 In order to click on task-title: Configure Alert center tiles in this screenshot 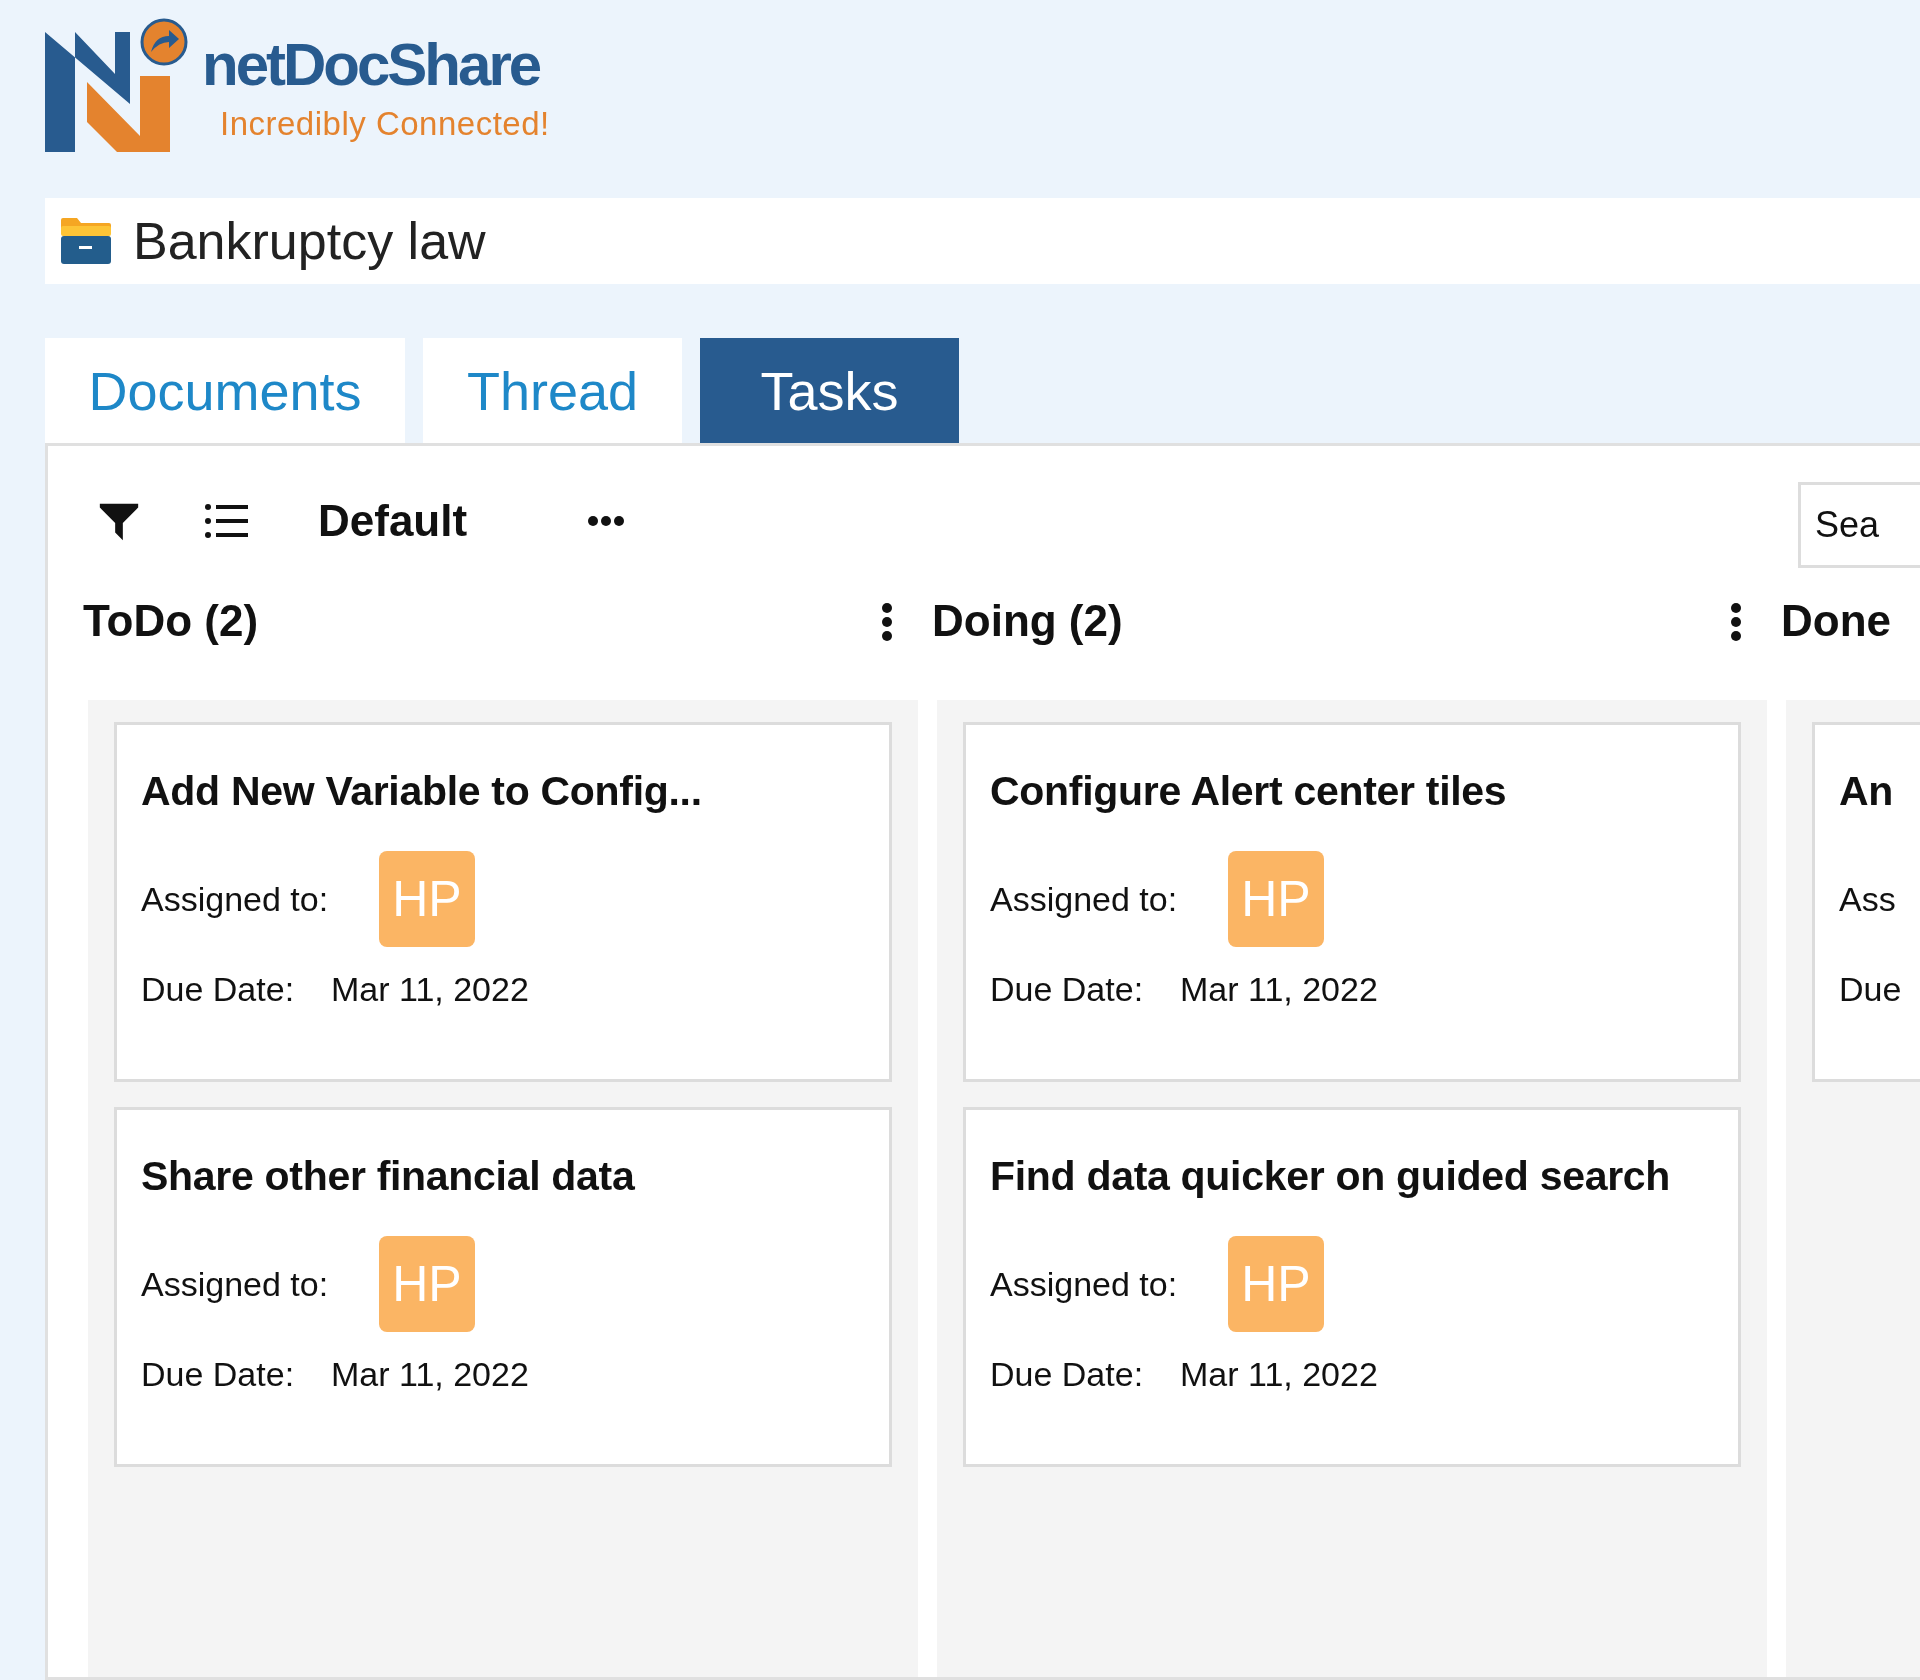, I will do `click(1249, 791)`.